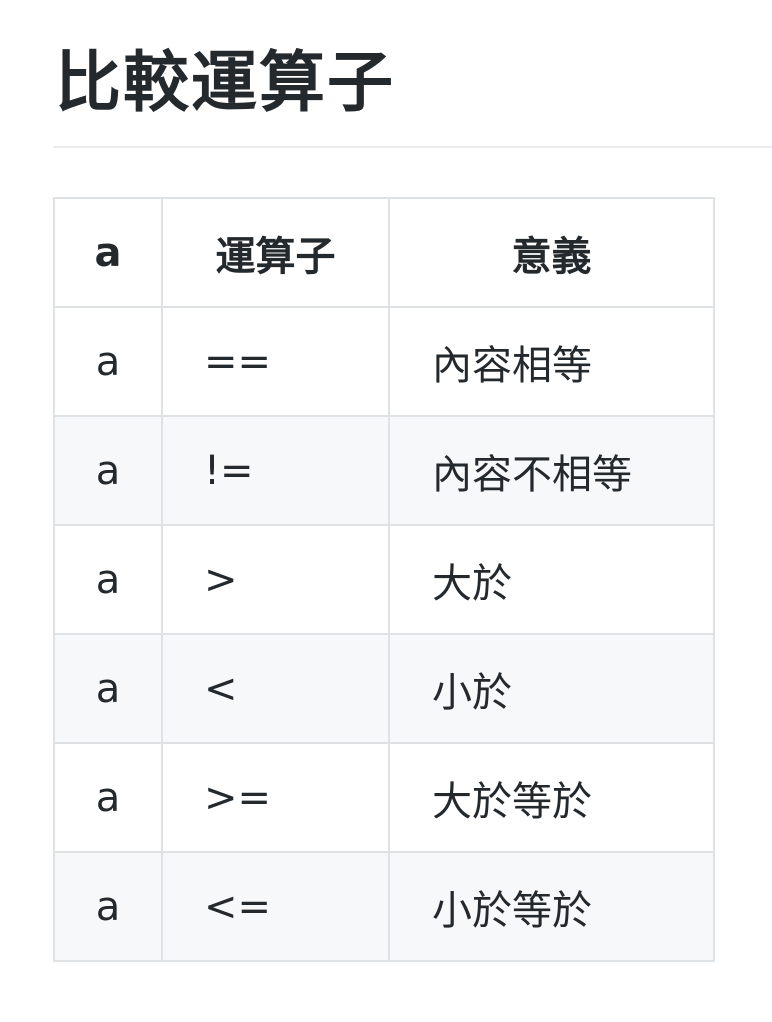 Image resolution: width=772 pixels, height=1022 pixels. I want to click on table-row: a > 大於, so click(384, 579).